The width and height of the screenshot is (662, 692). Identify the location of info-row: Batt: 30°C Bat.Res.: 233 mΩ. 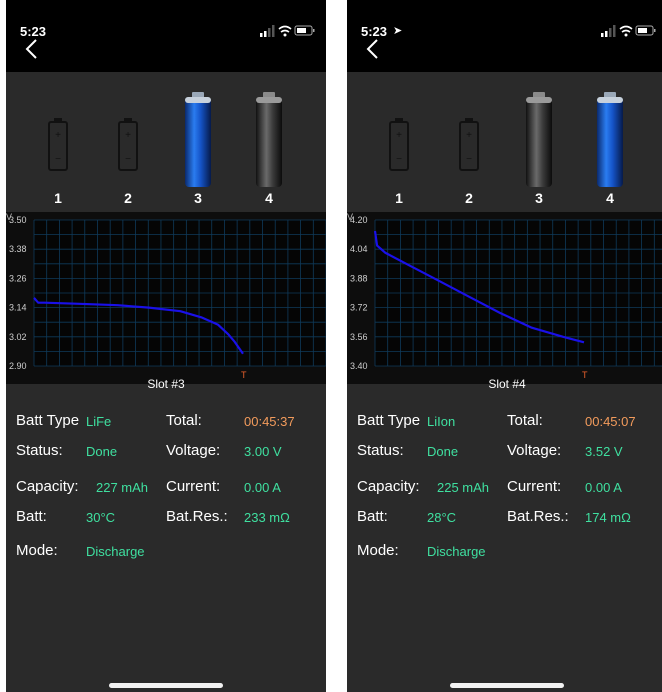
(166, 519).